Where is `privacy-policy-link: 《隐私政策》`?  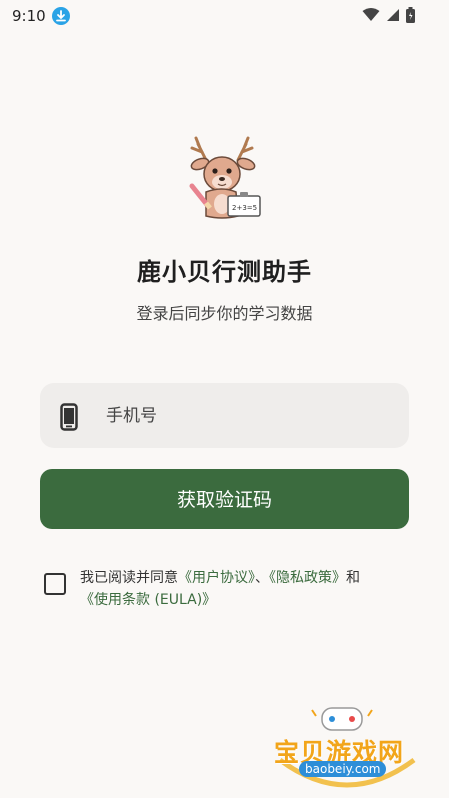 privacy-policy-link: 《隐私政策》 is located at coordinates (307, 578).